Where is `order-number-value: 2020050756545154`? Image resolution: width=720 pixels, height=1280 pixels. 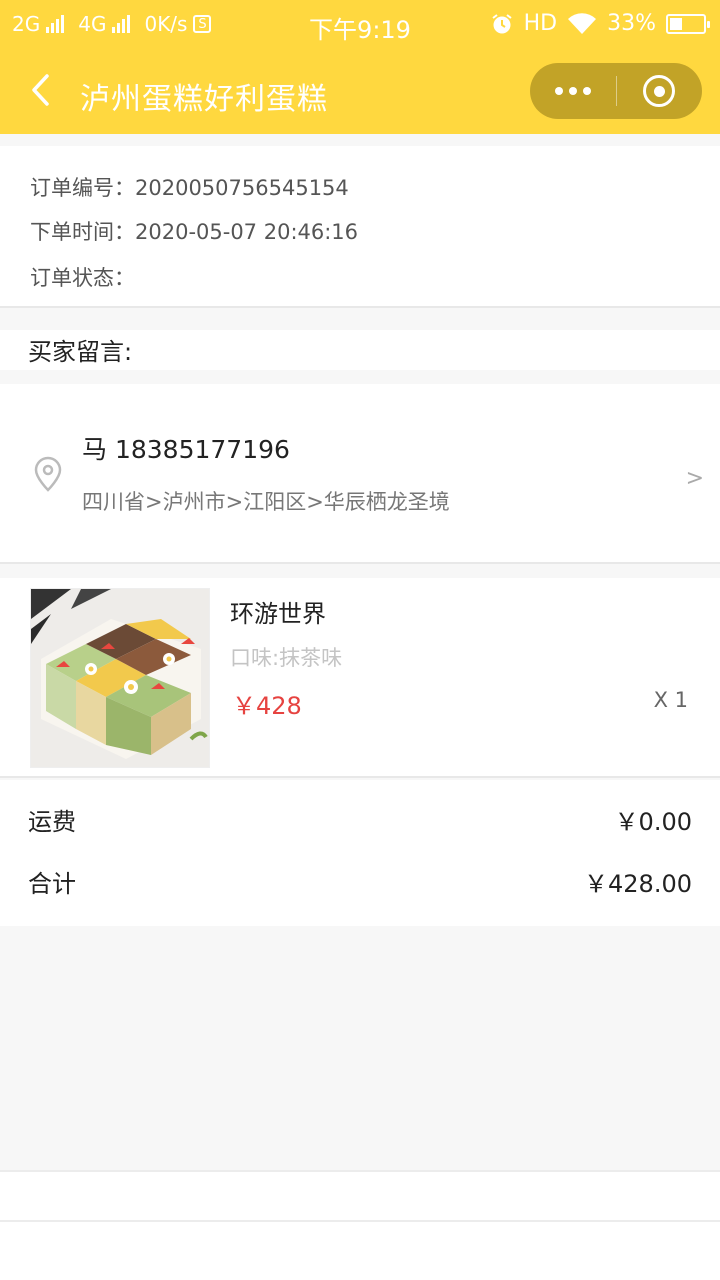 order-number-value: 2020050756545154 is located at coordinates (242, 188).